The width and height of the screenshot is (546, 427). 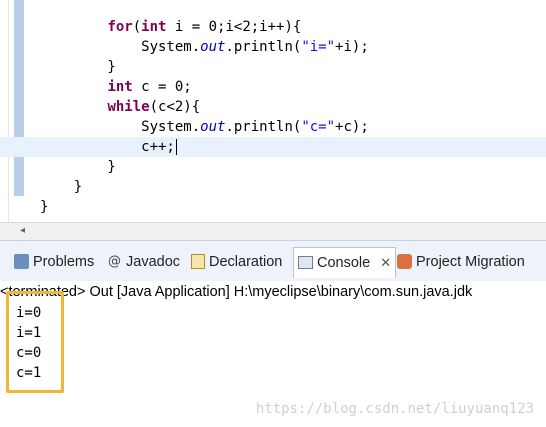 I want to click on tab-declaration-label: Declaration, so click(x=246, y=262).